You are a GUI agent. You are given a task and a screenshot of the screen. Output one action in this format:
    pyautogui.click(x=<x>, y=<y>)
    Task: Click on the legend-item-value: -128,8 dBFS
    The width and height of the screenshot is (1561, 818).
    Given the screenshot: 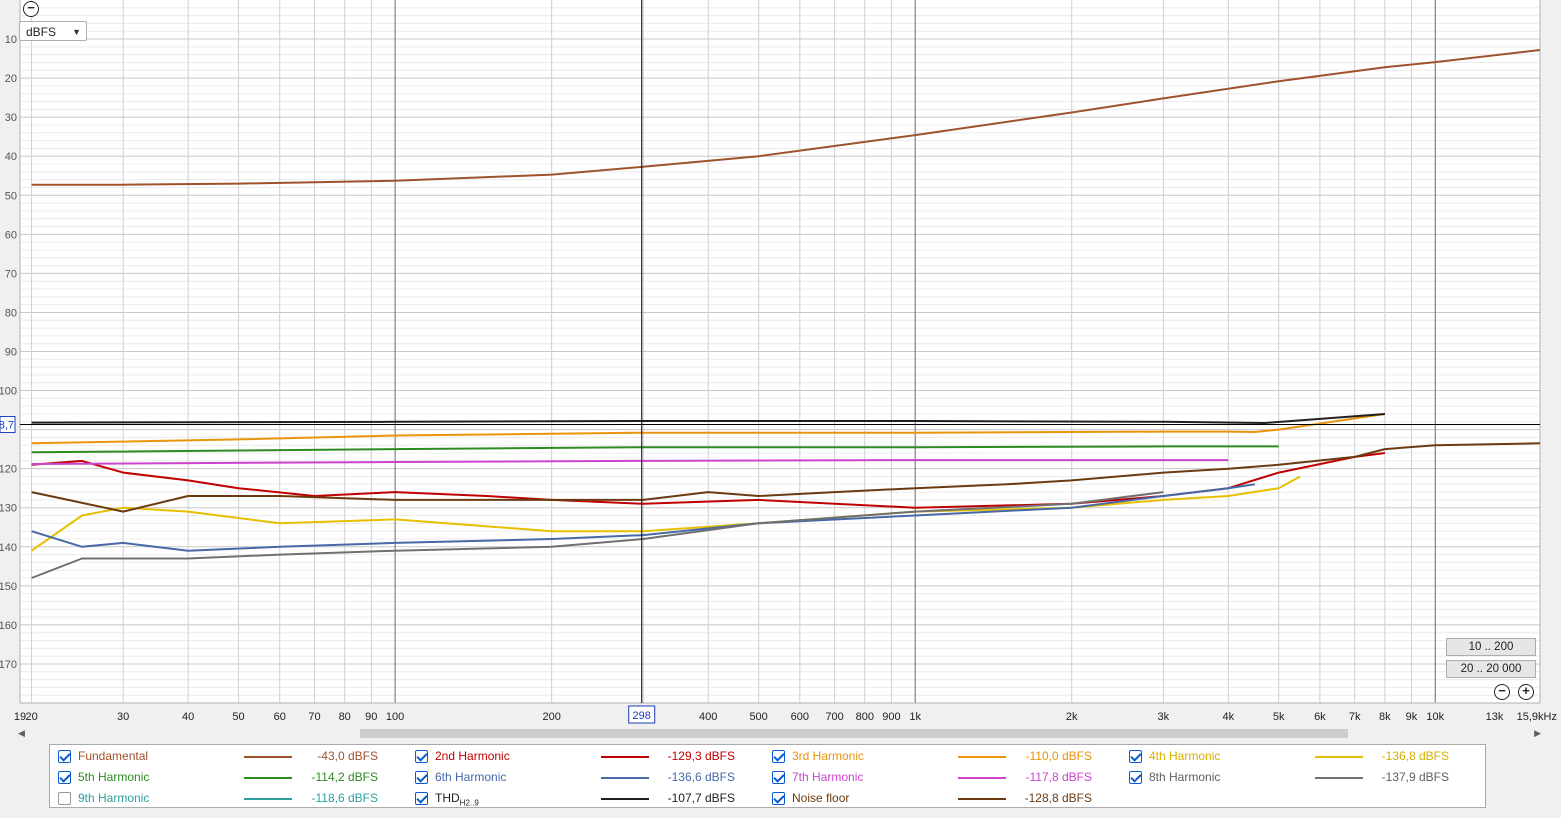 What is the action you would take?
    pyautogui.click(x=1058, y=798)
    